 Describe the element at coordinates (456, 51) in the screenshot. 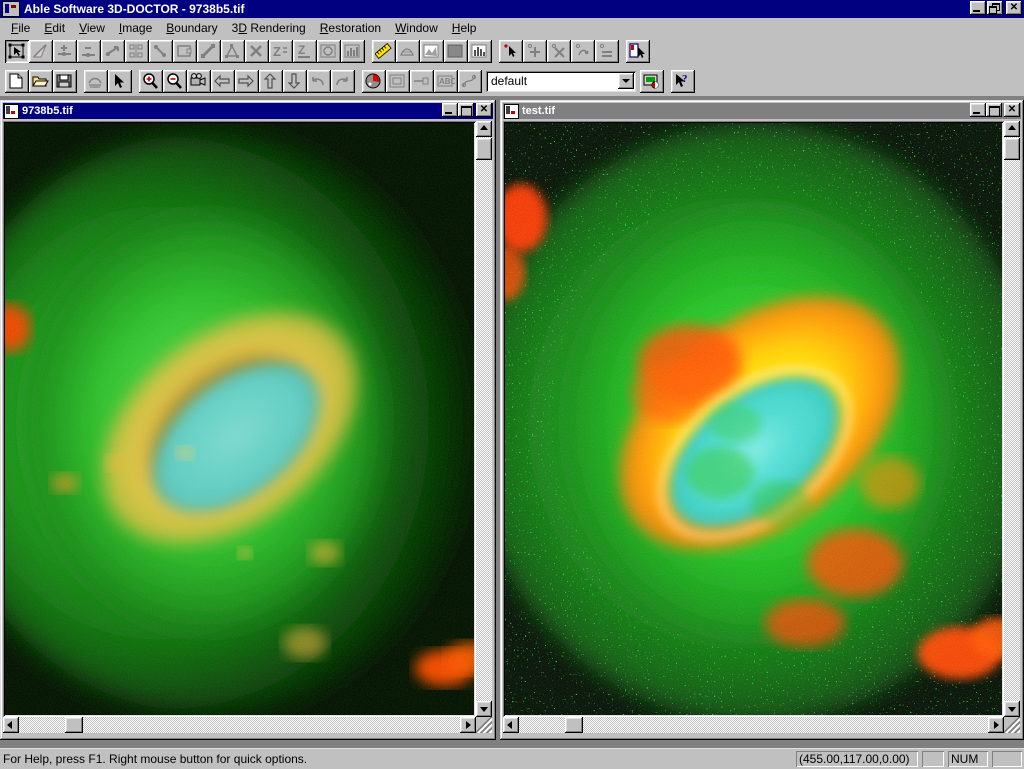

I see `shade-render-tool` at that location.